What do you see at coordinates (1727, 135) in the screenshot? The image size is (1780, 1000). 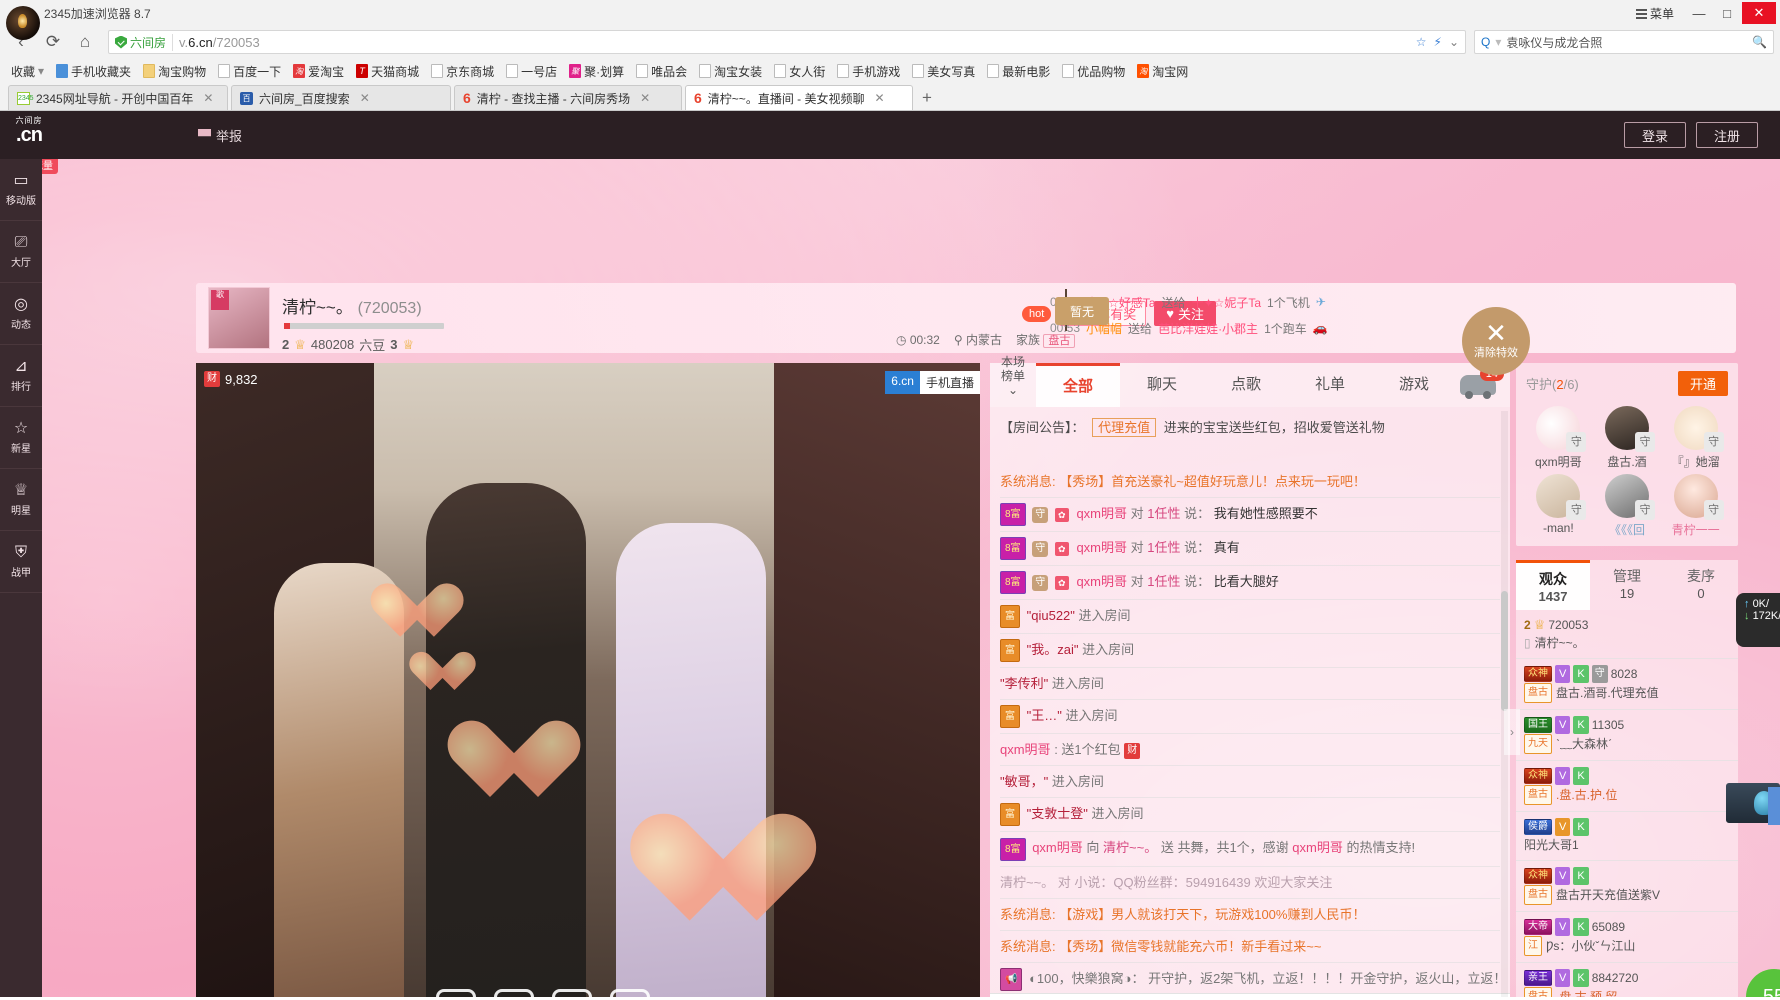 I see `register-button: 注册` at bounding box center [1727, 135].